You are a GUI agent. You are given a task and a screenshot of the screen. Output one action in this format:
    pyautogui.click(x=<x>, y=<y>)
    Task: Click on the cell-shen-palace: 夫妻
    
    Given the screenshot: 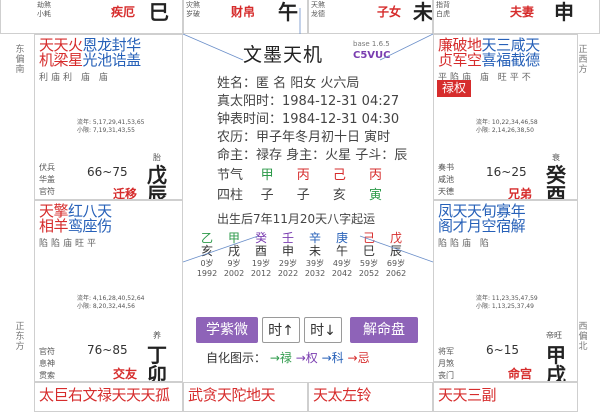 What is the action you would take?
    pyautogui.click(x=522, y=12)
    